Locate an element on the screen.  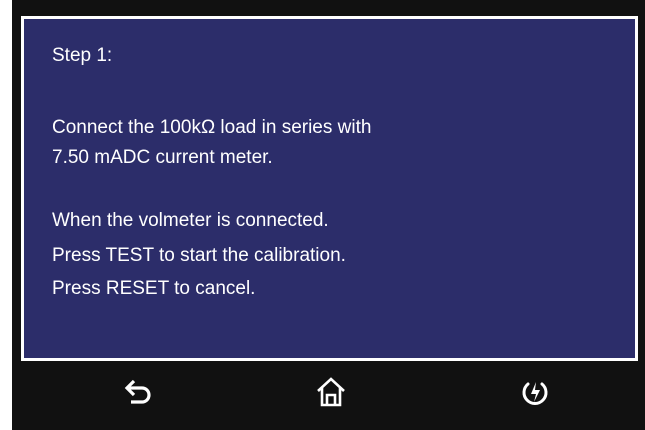
instruction-line: Press RESET to cancel. is located at coordinates (154, 288).